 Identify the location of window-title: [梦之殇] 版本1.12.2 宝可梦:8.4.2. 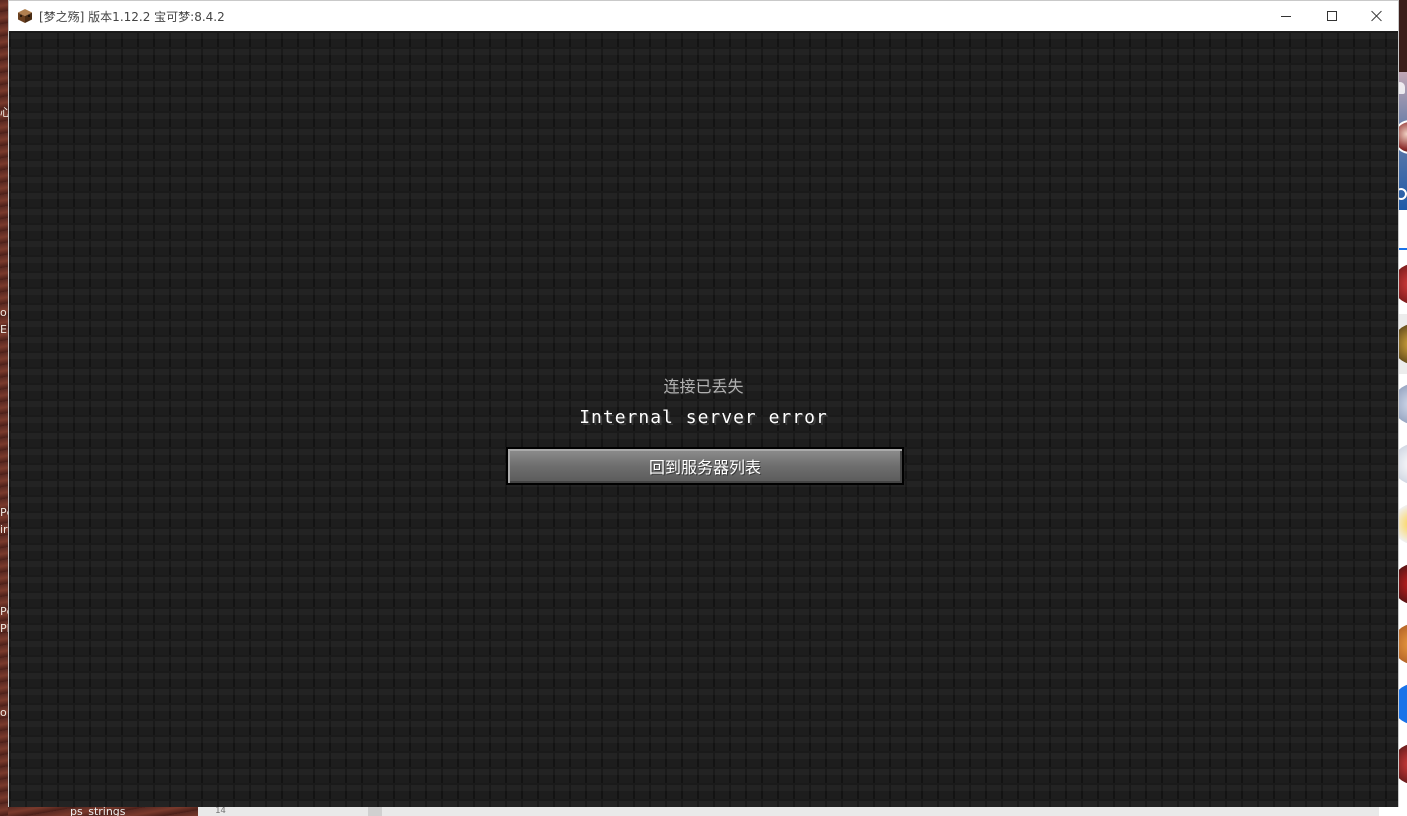
(132, 17).